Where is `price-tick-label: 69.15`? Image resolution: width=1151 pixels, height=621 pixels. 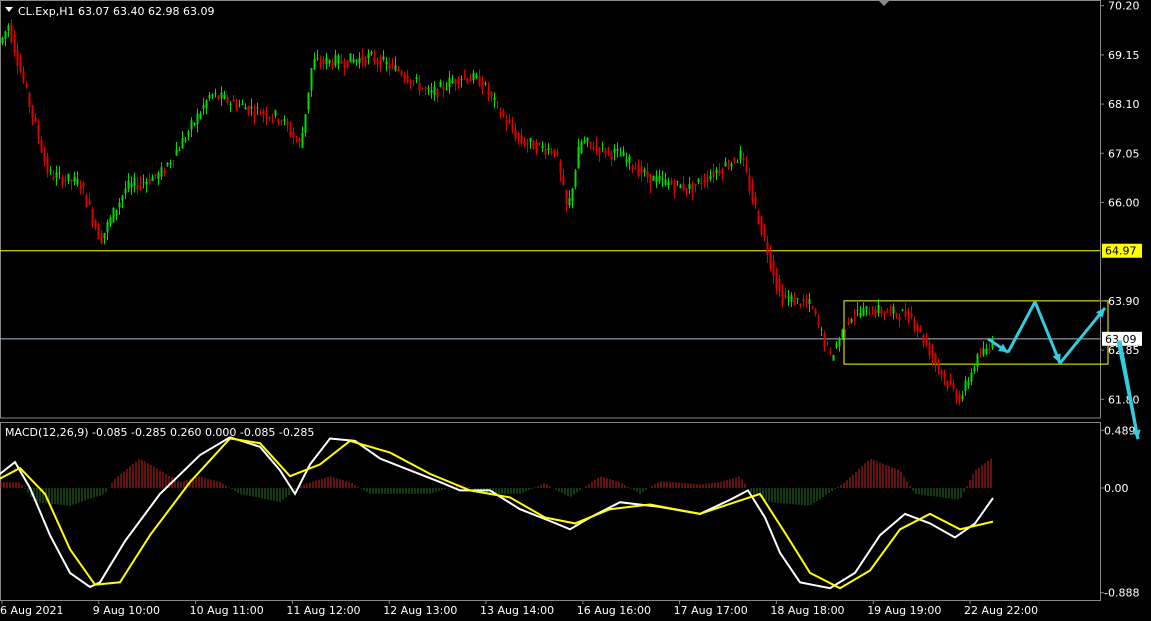
price-tick-label: 69.15 is located at coordinates (1124, 55).